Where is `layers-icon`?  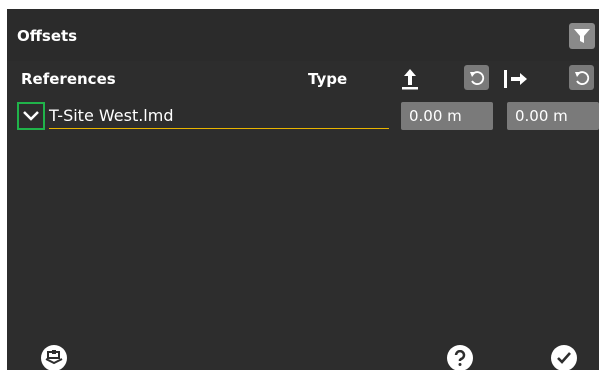
layers-icon is located at coordinates (54, 357).